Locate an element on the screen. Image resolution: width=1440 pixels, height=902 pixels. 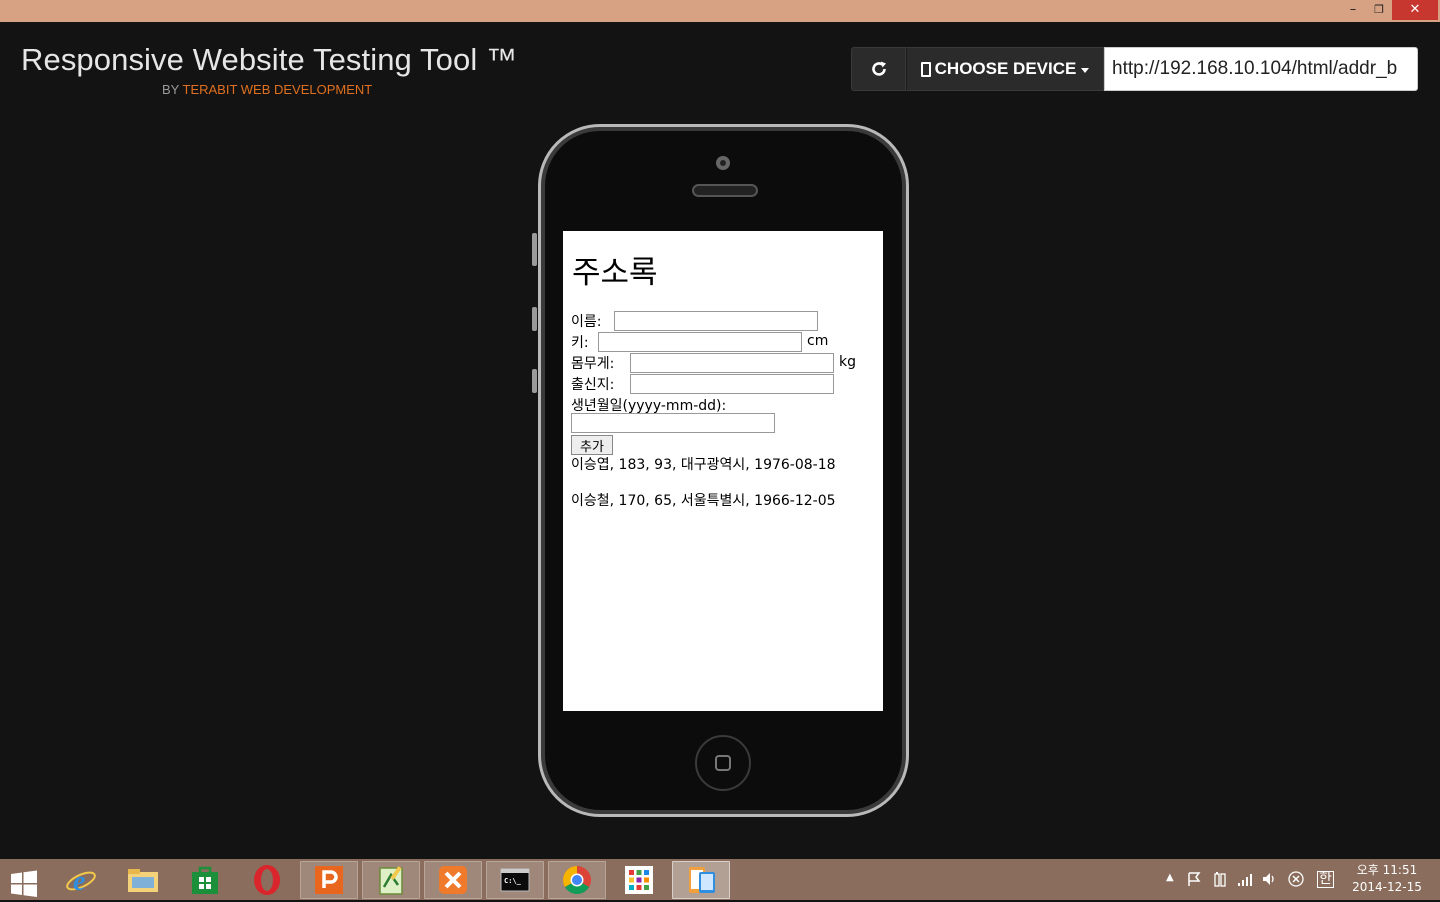
weight-label: 몸무게: is located at coordinates (593, 364).